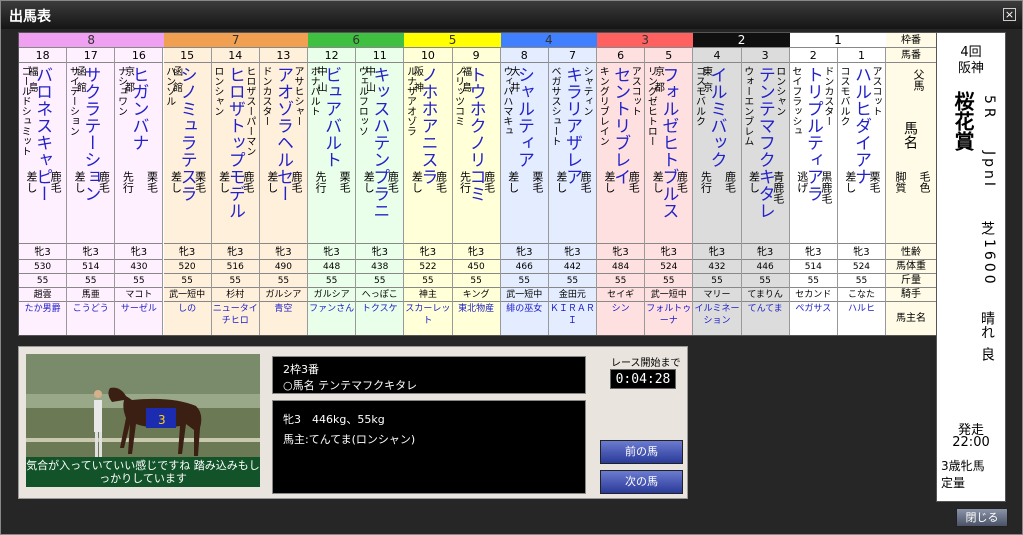  What do you see at coordinates (621, 184) in the screenshot?
I see `horse-column: 6 キングリブレイン セントリブレイ アスコット 差し 鹿毛 牝3 484 55 セイギ シン` at bounding box center [621, 184].